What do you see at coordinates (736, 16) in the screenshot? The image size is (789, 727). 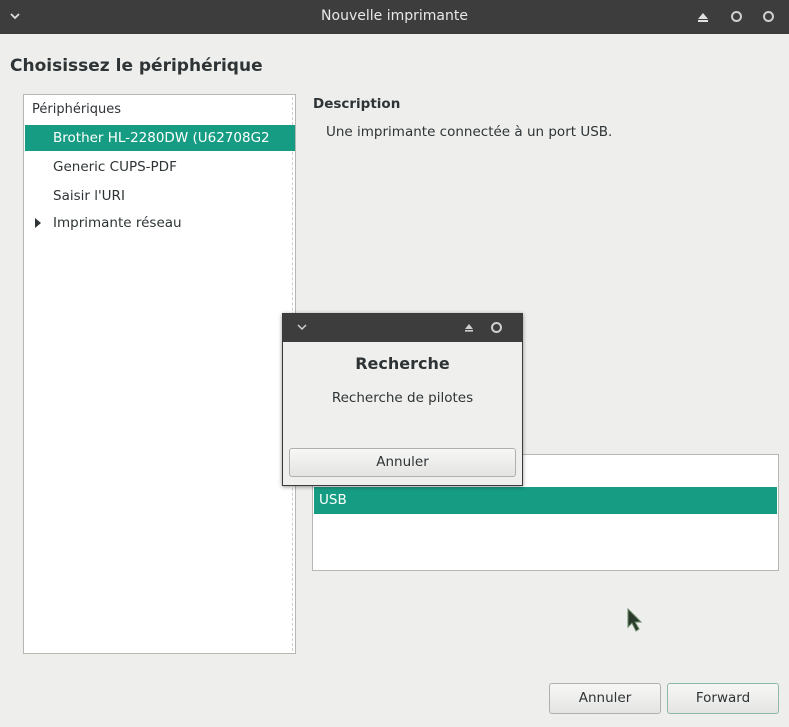 I see `minimize-button` at bounding box center [736, 16].